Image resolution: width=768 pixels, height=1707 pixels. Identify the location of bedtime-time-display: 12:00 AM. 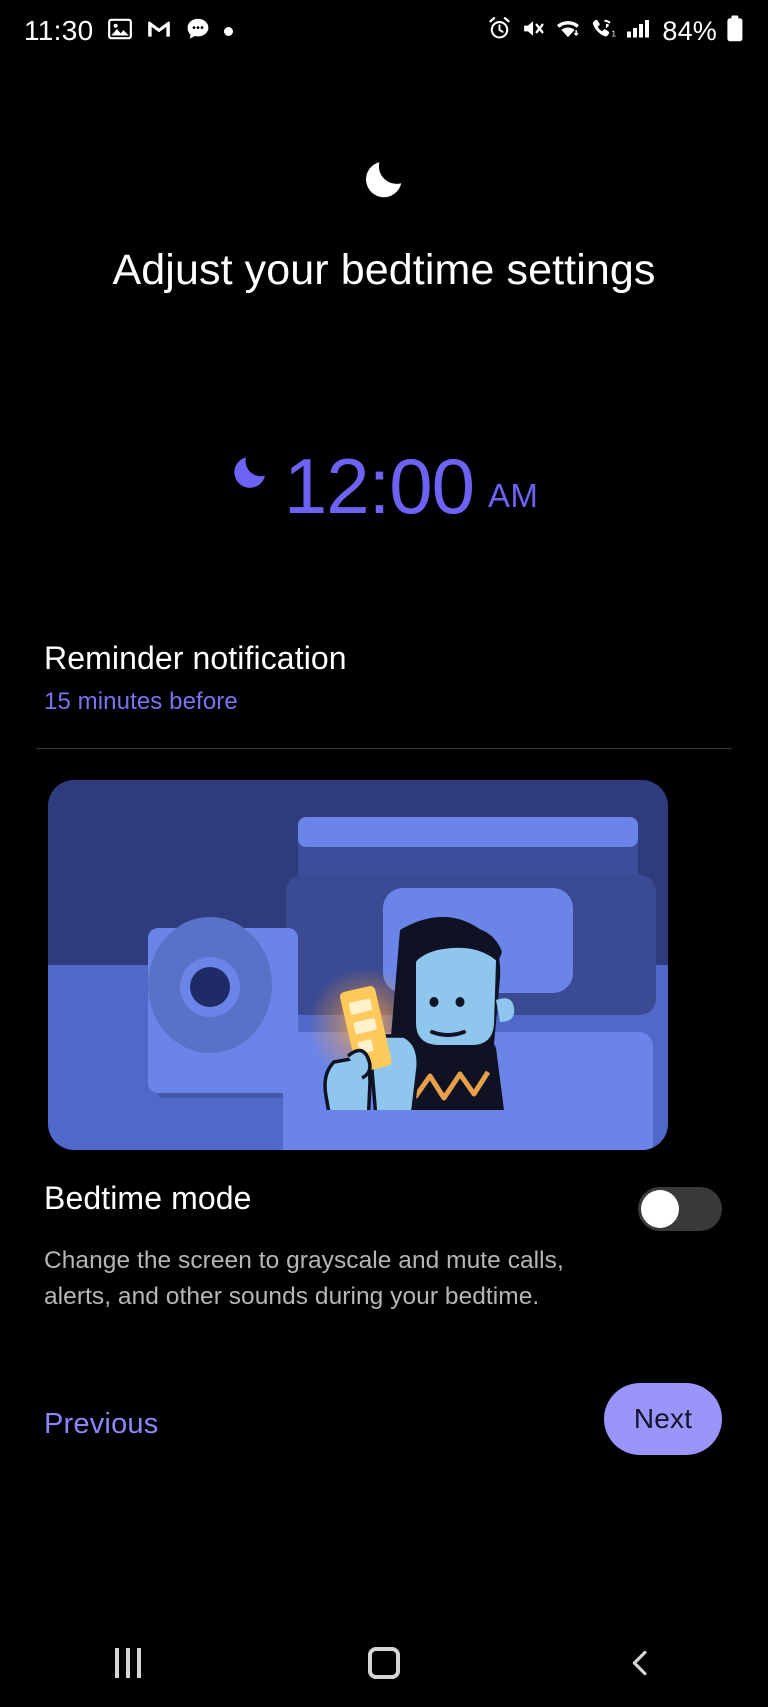
(384, 486).